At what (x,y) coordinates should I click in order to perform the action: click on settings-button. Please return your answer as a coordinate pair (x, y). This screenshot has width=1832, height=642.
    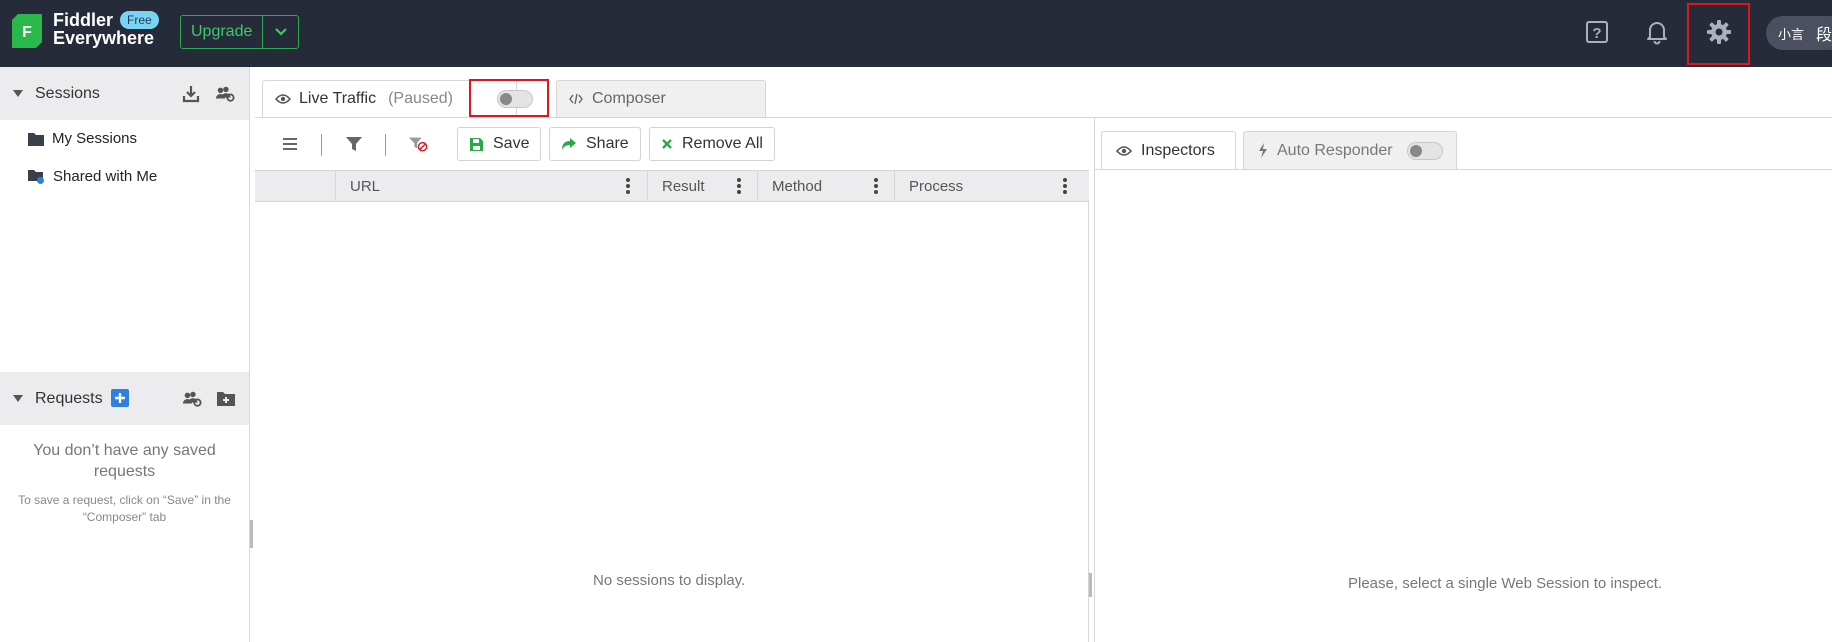
    Looking at the image, I should click on (1719, 32).